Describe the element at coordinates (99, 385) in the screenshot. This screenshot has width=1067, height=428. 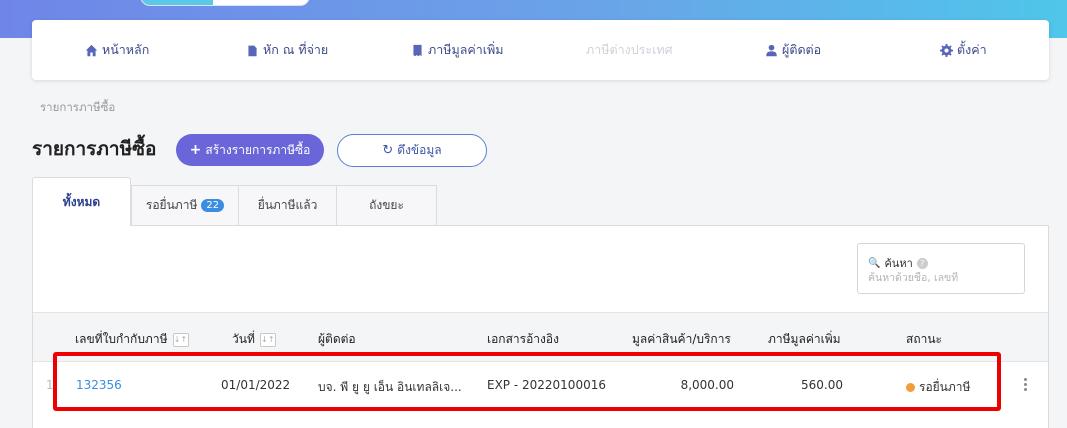
I see `invoice-number-link: 132356` at that location.